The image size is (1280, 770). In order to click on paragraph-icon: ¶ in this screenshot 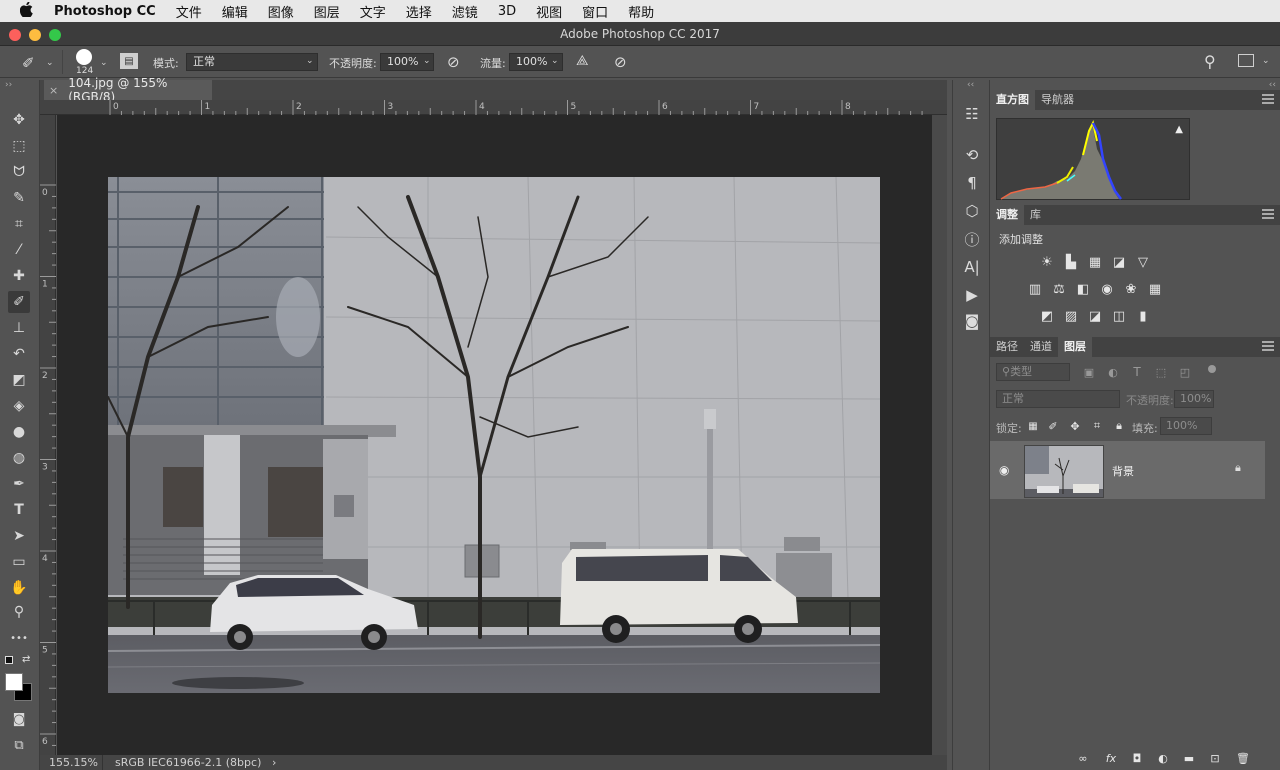, I will do `click(972, 183)`.